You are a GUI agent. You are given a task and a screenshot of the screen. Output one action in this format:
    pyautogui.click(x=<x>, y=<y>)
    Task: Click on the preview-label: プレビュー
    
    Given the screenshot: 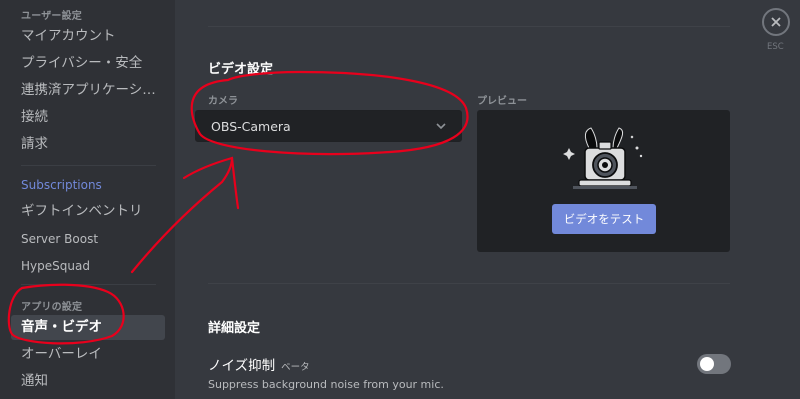 What is the action you would take?
    pyautogui.click(x=502, y=101)
    